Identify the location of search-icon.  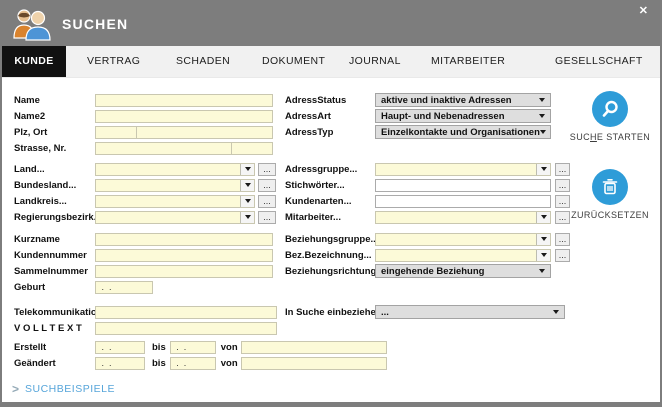
(610, 108).